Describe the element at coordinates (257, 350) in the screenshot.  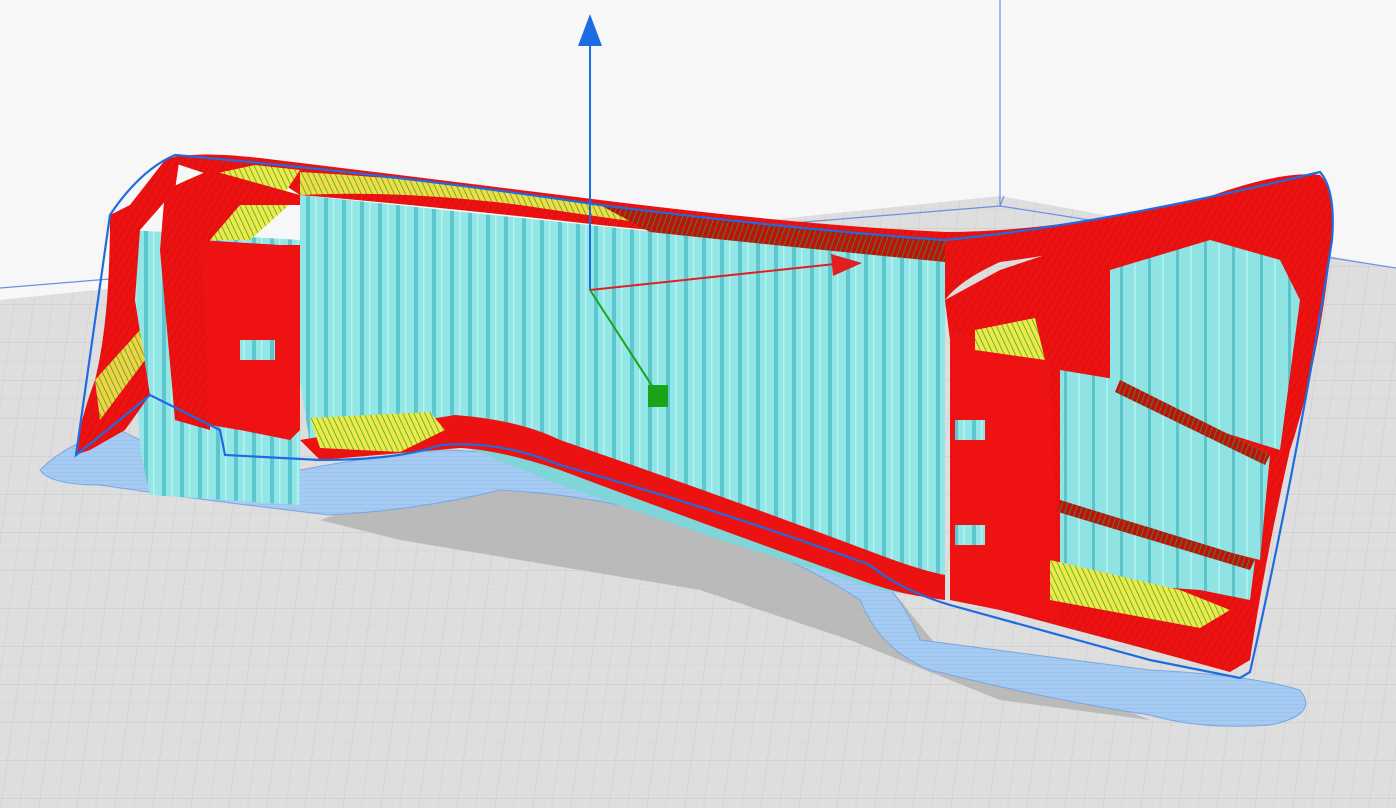
I see `support-cutout-left` at that location.